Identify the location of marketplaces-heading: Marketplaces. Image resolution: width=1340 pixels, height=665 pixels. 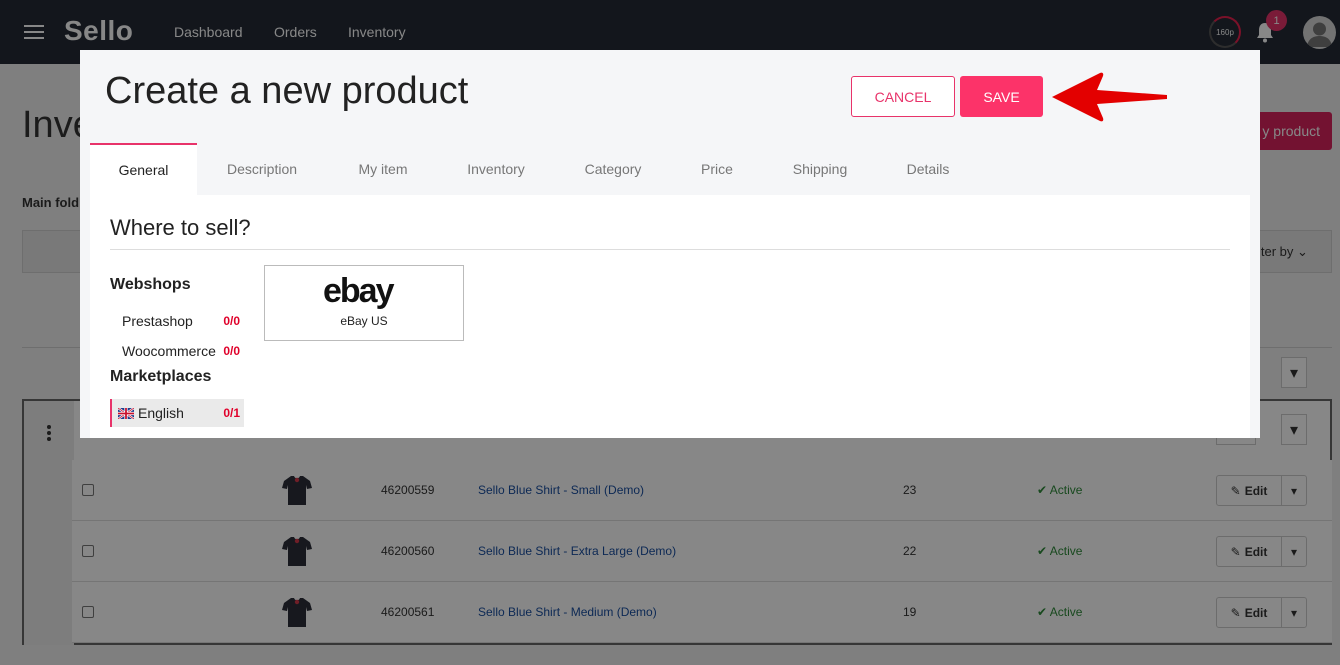
(161, 376).